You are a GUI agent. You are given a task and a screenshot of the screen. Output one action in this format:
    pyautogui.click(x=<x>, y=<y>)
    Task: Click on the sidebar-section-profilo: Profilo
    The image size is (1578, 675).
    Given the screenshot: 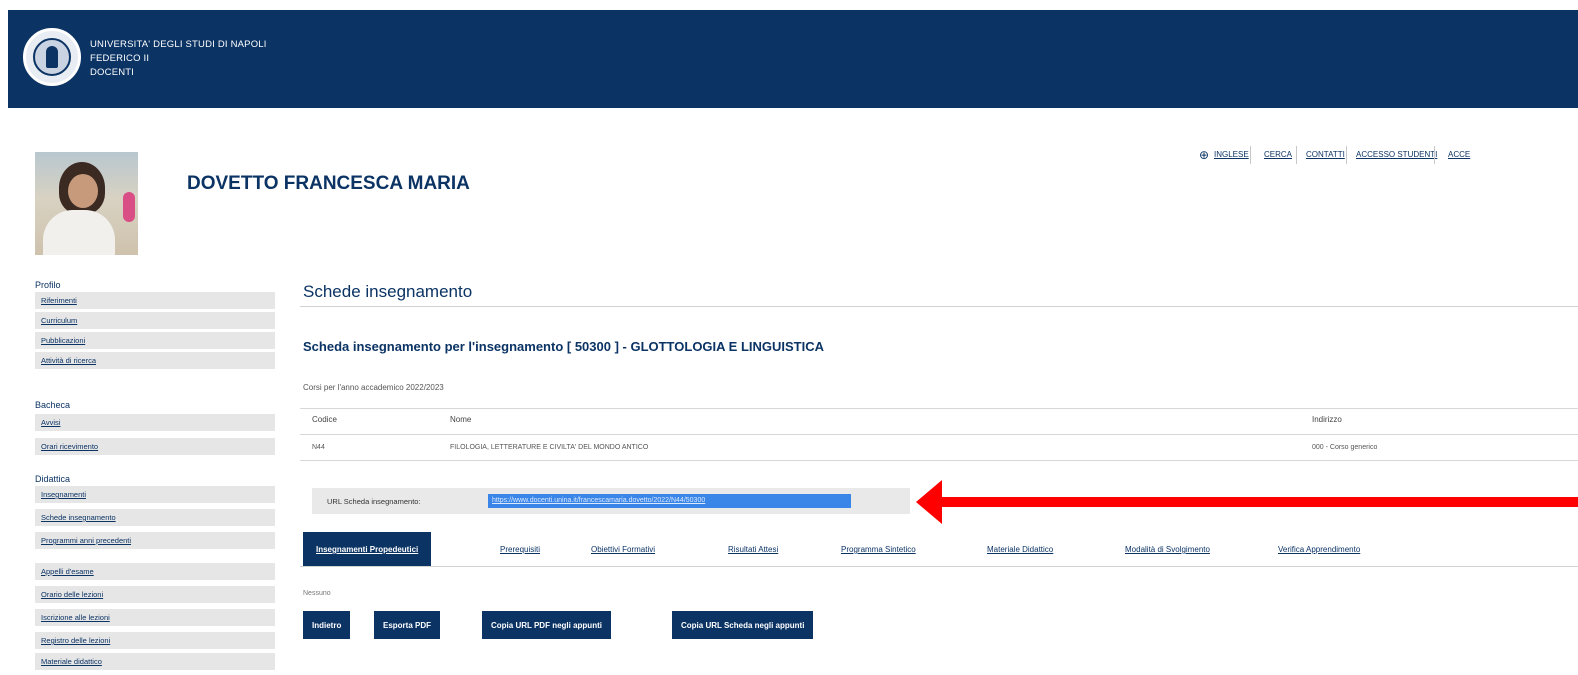 What is the action you would take?
    pyautogui.click(x=48, y=285)
    